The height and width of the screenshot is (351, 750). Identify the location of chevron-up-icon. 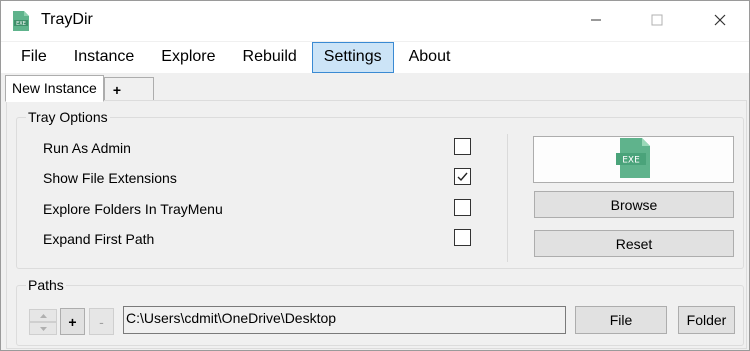
(43, 315).